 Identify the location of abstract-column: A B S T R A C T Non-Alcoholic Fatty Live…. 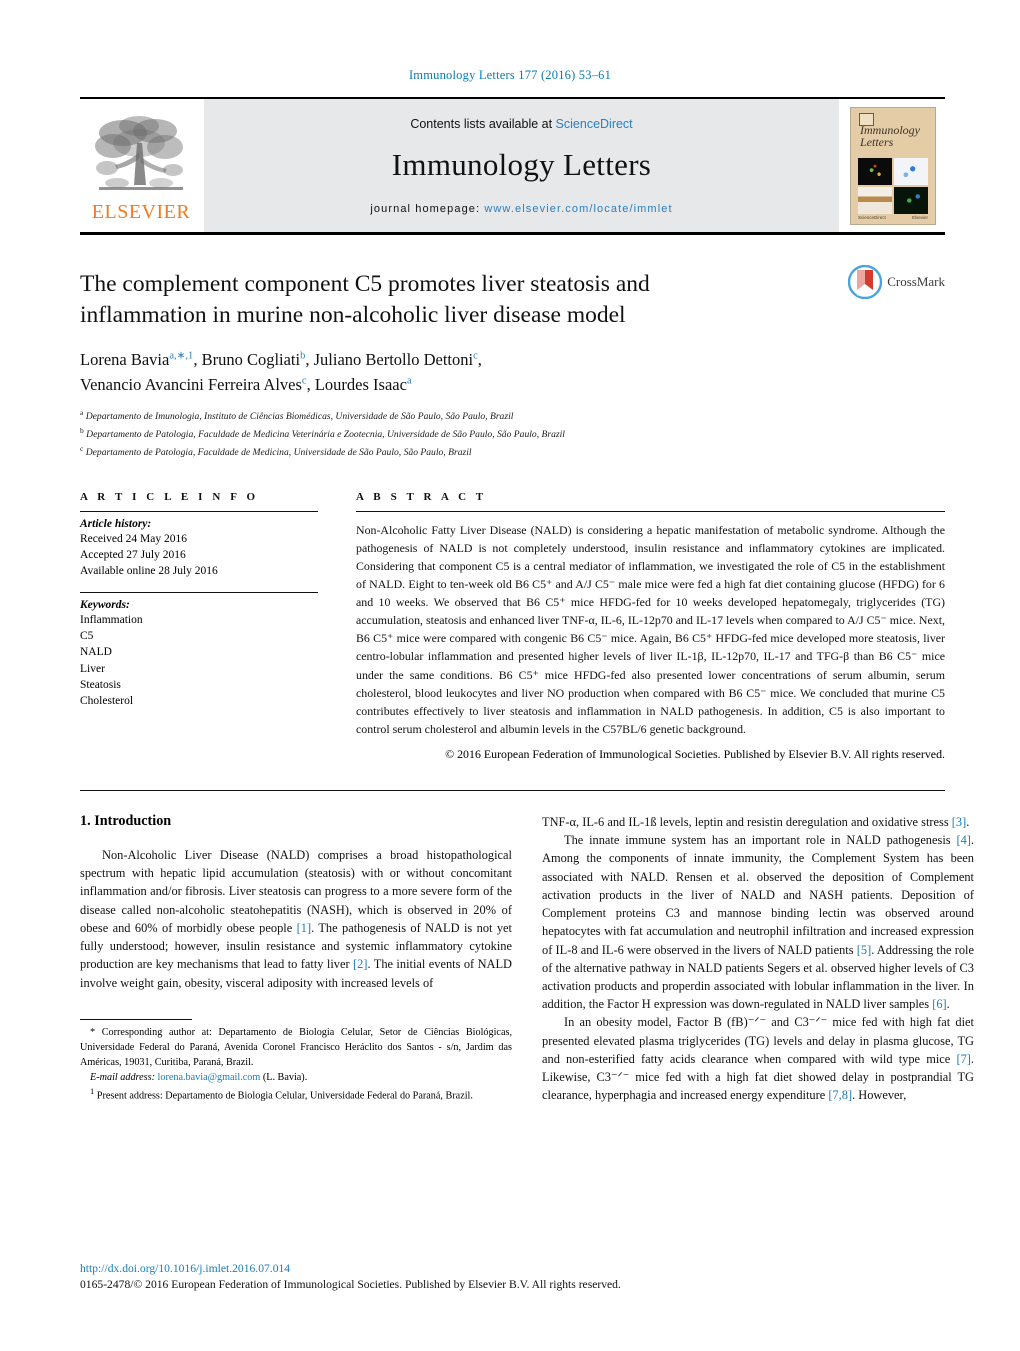
(650, 626).